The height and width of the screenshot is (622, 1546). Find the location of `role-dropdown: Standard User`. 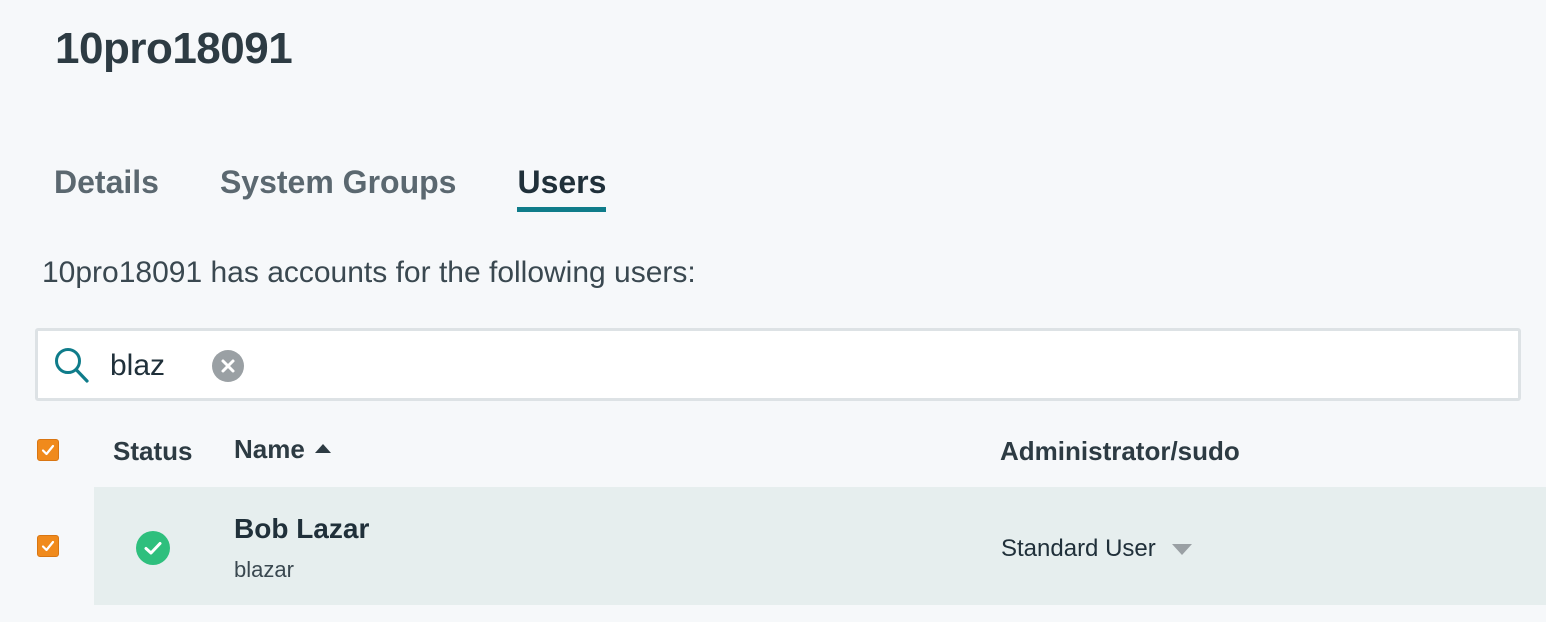

role-dropdown: Standard User is located at coordinates (1096, 549).